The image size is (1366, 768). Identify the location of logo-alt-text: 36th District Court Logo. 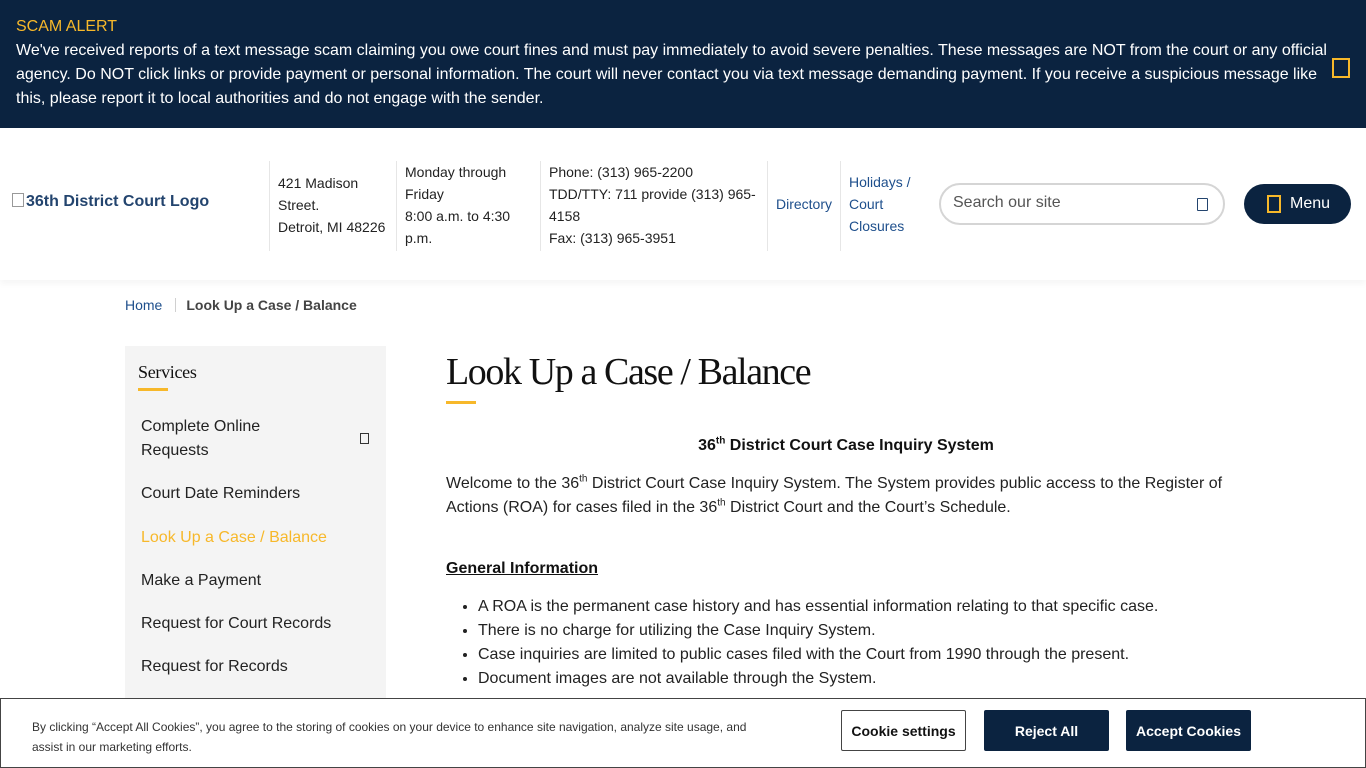
(118, 201).